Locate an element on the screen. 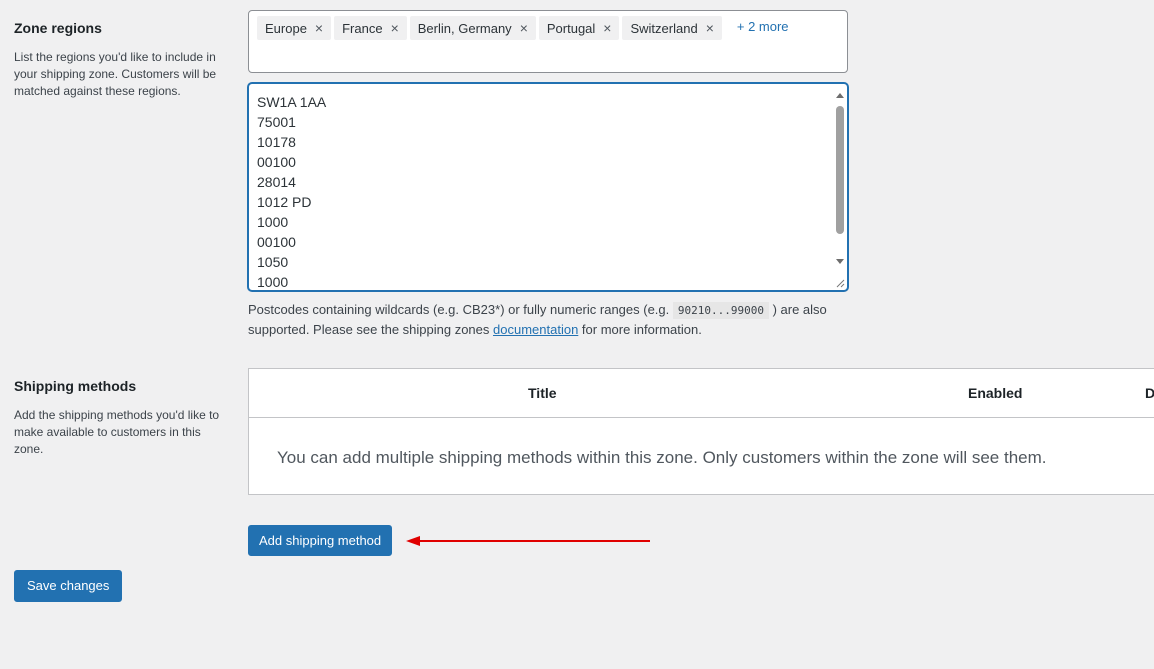  zone-regions-title: Zone regions is located at coordinates (58, 28).